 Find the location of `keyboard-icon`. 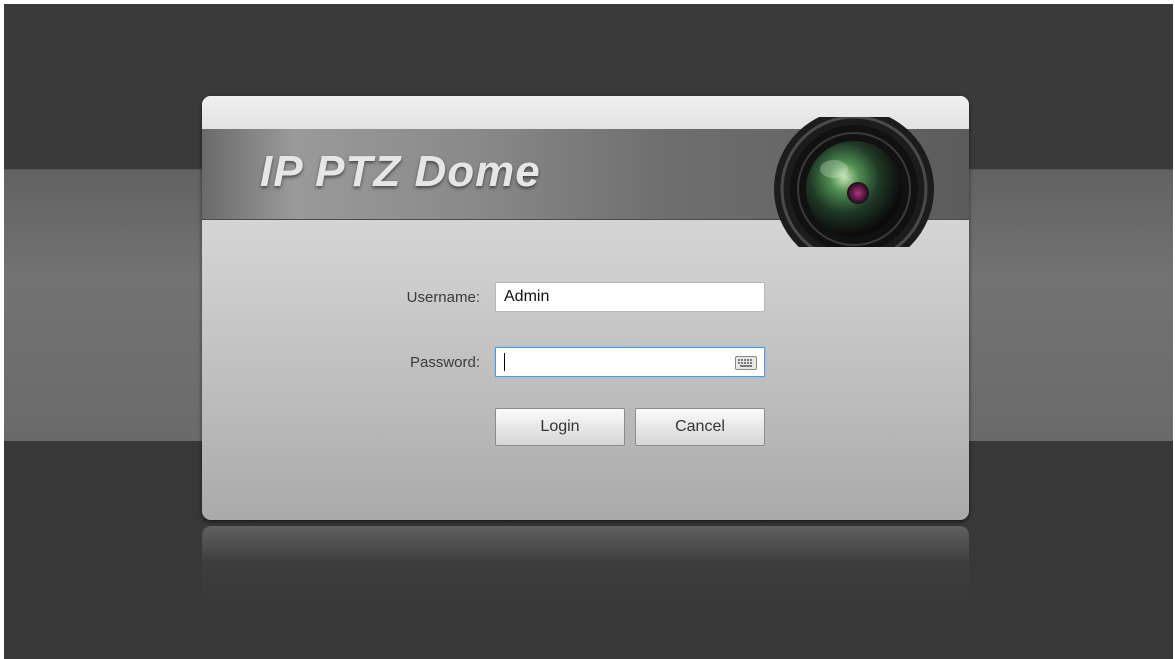

keyboard-icon is located at coordinates (746, 363).